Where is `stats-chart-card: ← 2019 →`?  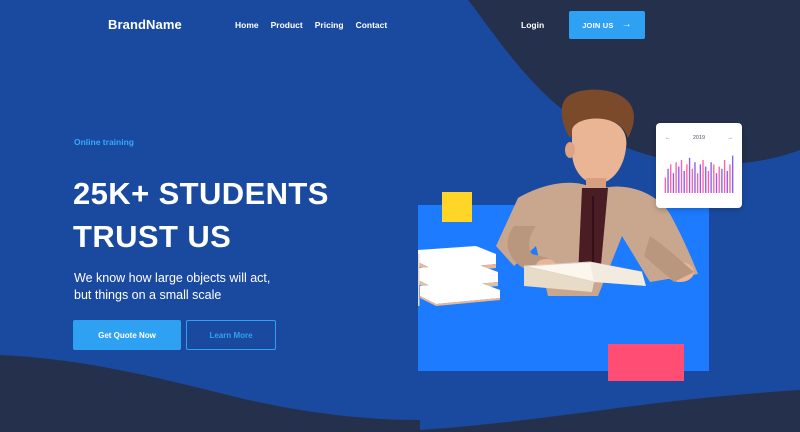 stats-chart-card: ← 2019 → is located at coordinates (699, 165).